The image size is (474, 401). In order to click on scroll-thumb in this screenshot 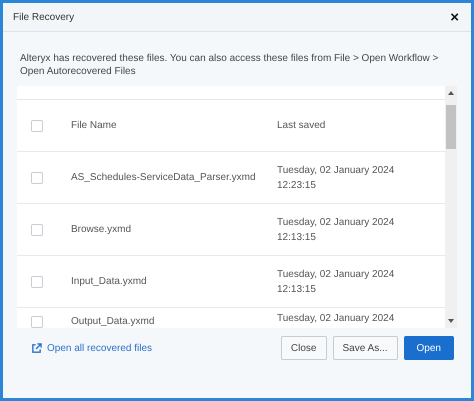, I will do `click(451, 127)`.